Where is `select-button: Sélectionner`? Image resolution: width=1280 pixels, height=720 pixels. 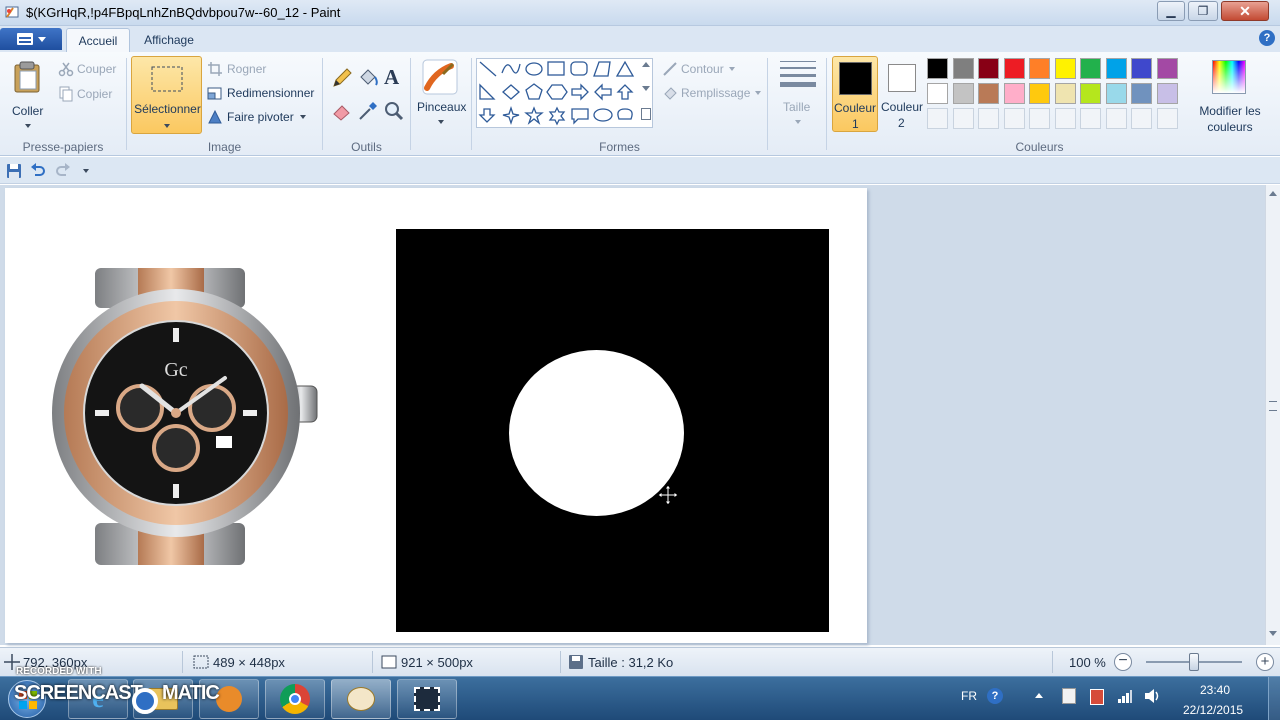 select-button: Sélectionner is located at coordinates (166, 95).